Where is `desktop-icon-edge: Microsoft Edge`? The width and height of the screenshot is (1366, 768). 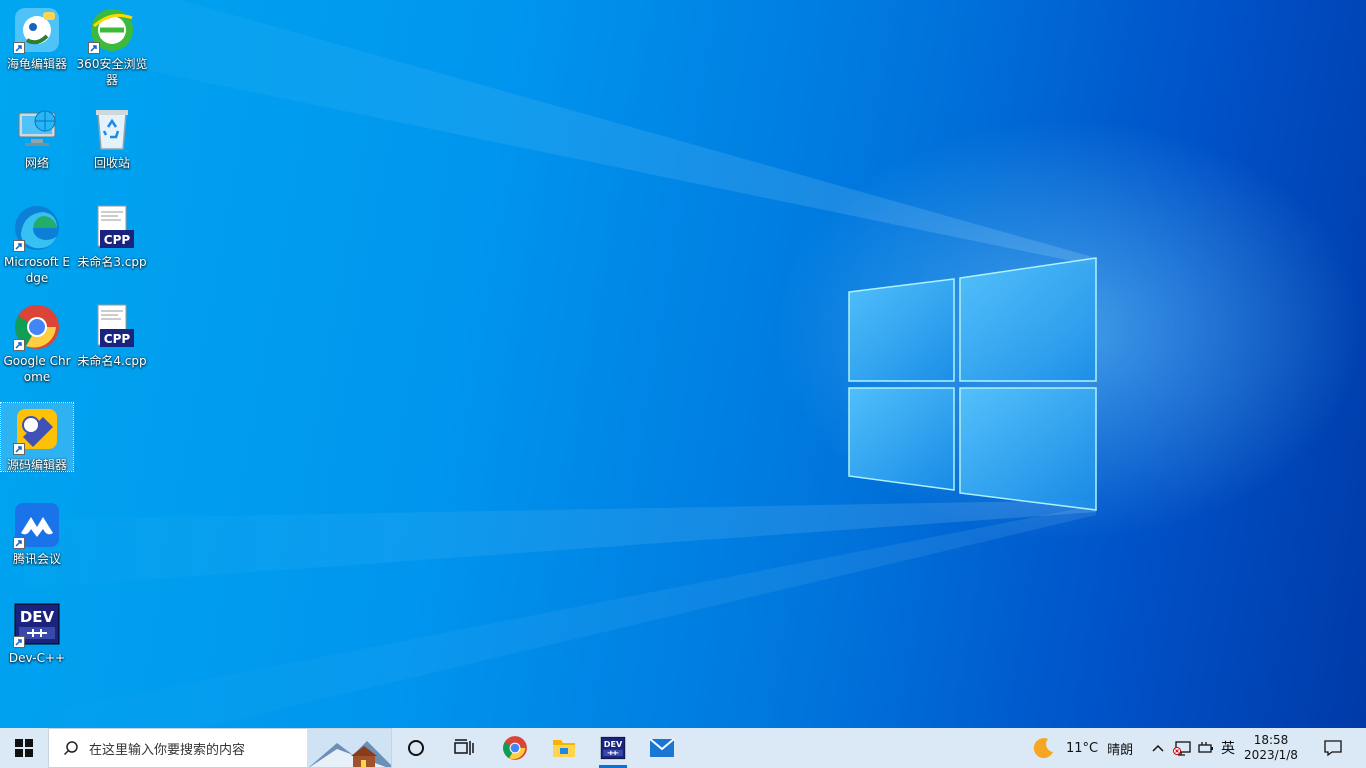
desktop-icon-edge: Microsoft Edge is located at coordinates (37, 248).